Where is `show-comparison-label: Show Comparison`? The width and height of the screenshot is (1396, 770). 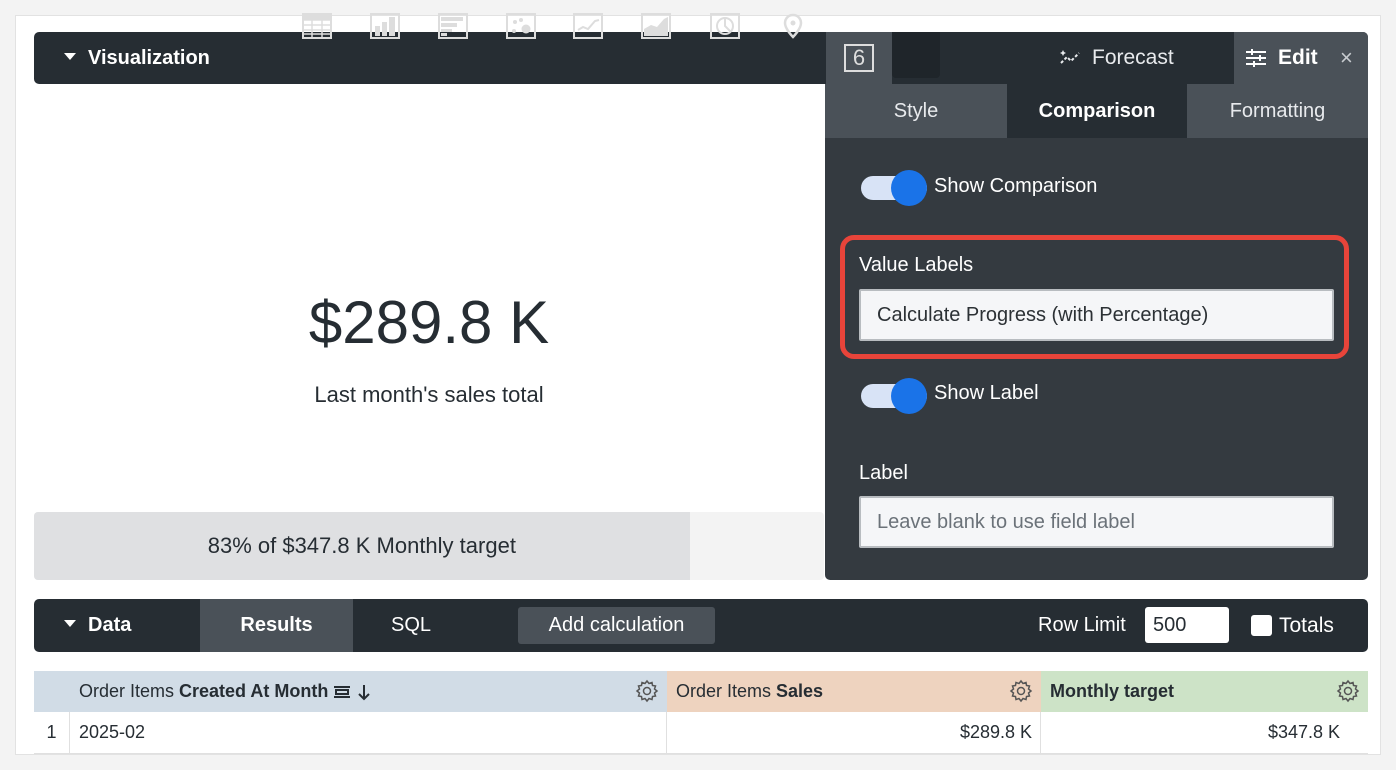
show-comparison-label: Show Comparison is located at coordinates (1016, 186).